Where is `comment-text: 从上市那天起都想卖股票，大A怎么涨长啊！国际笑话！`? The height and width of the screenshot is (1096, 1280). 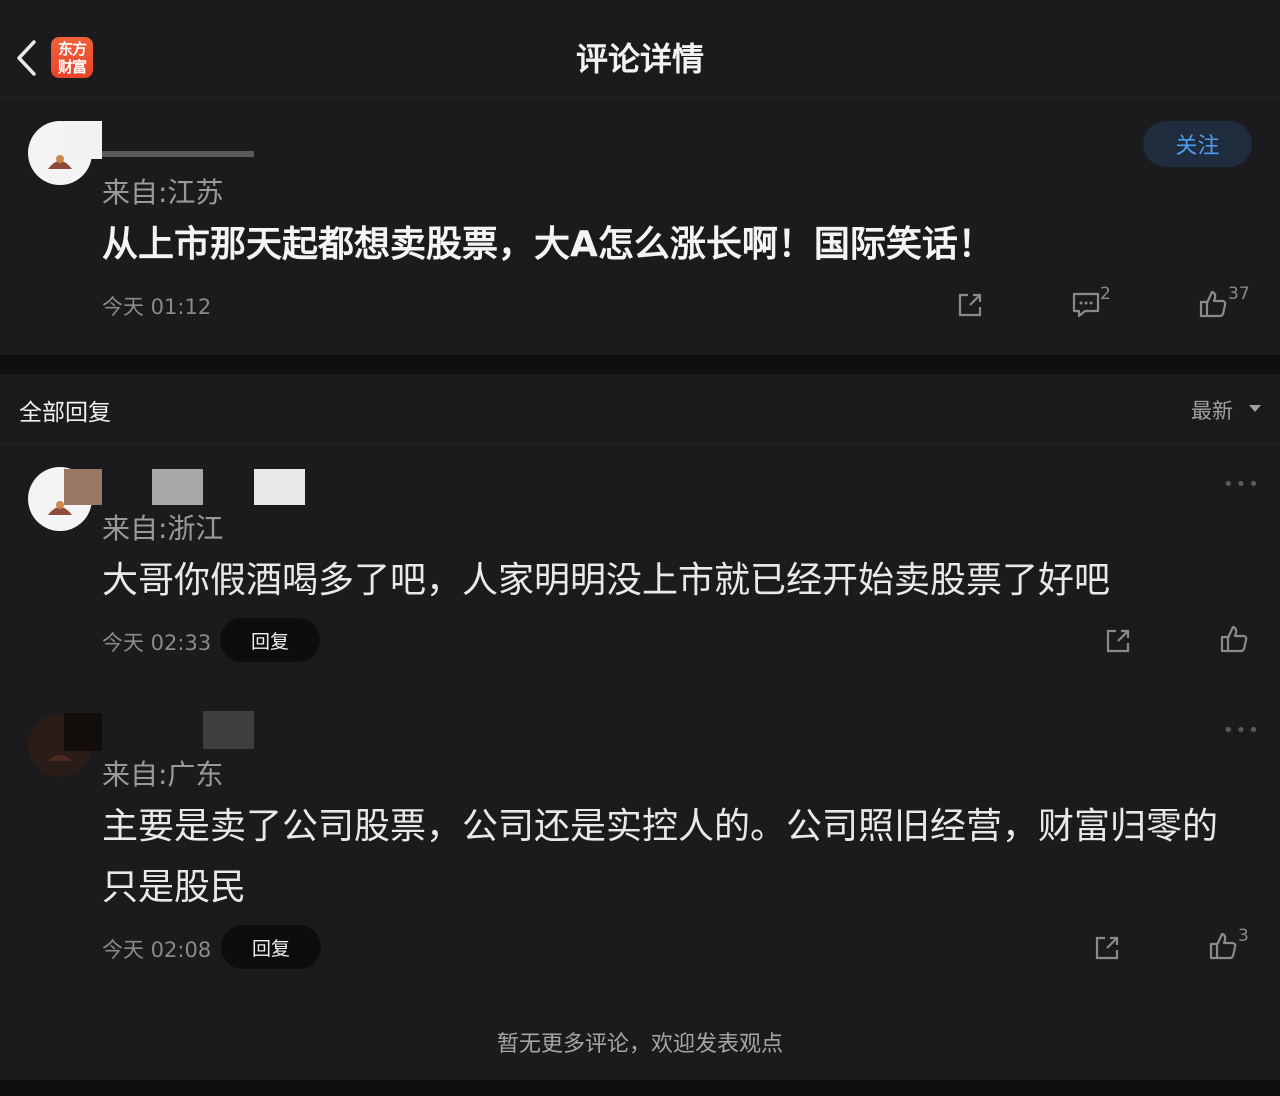
comment-text: 从上市那天起都想卖股票，大A怎么涨长啊！国际笑话！ is located at coordinates (548, 244).